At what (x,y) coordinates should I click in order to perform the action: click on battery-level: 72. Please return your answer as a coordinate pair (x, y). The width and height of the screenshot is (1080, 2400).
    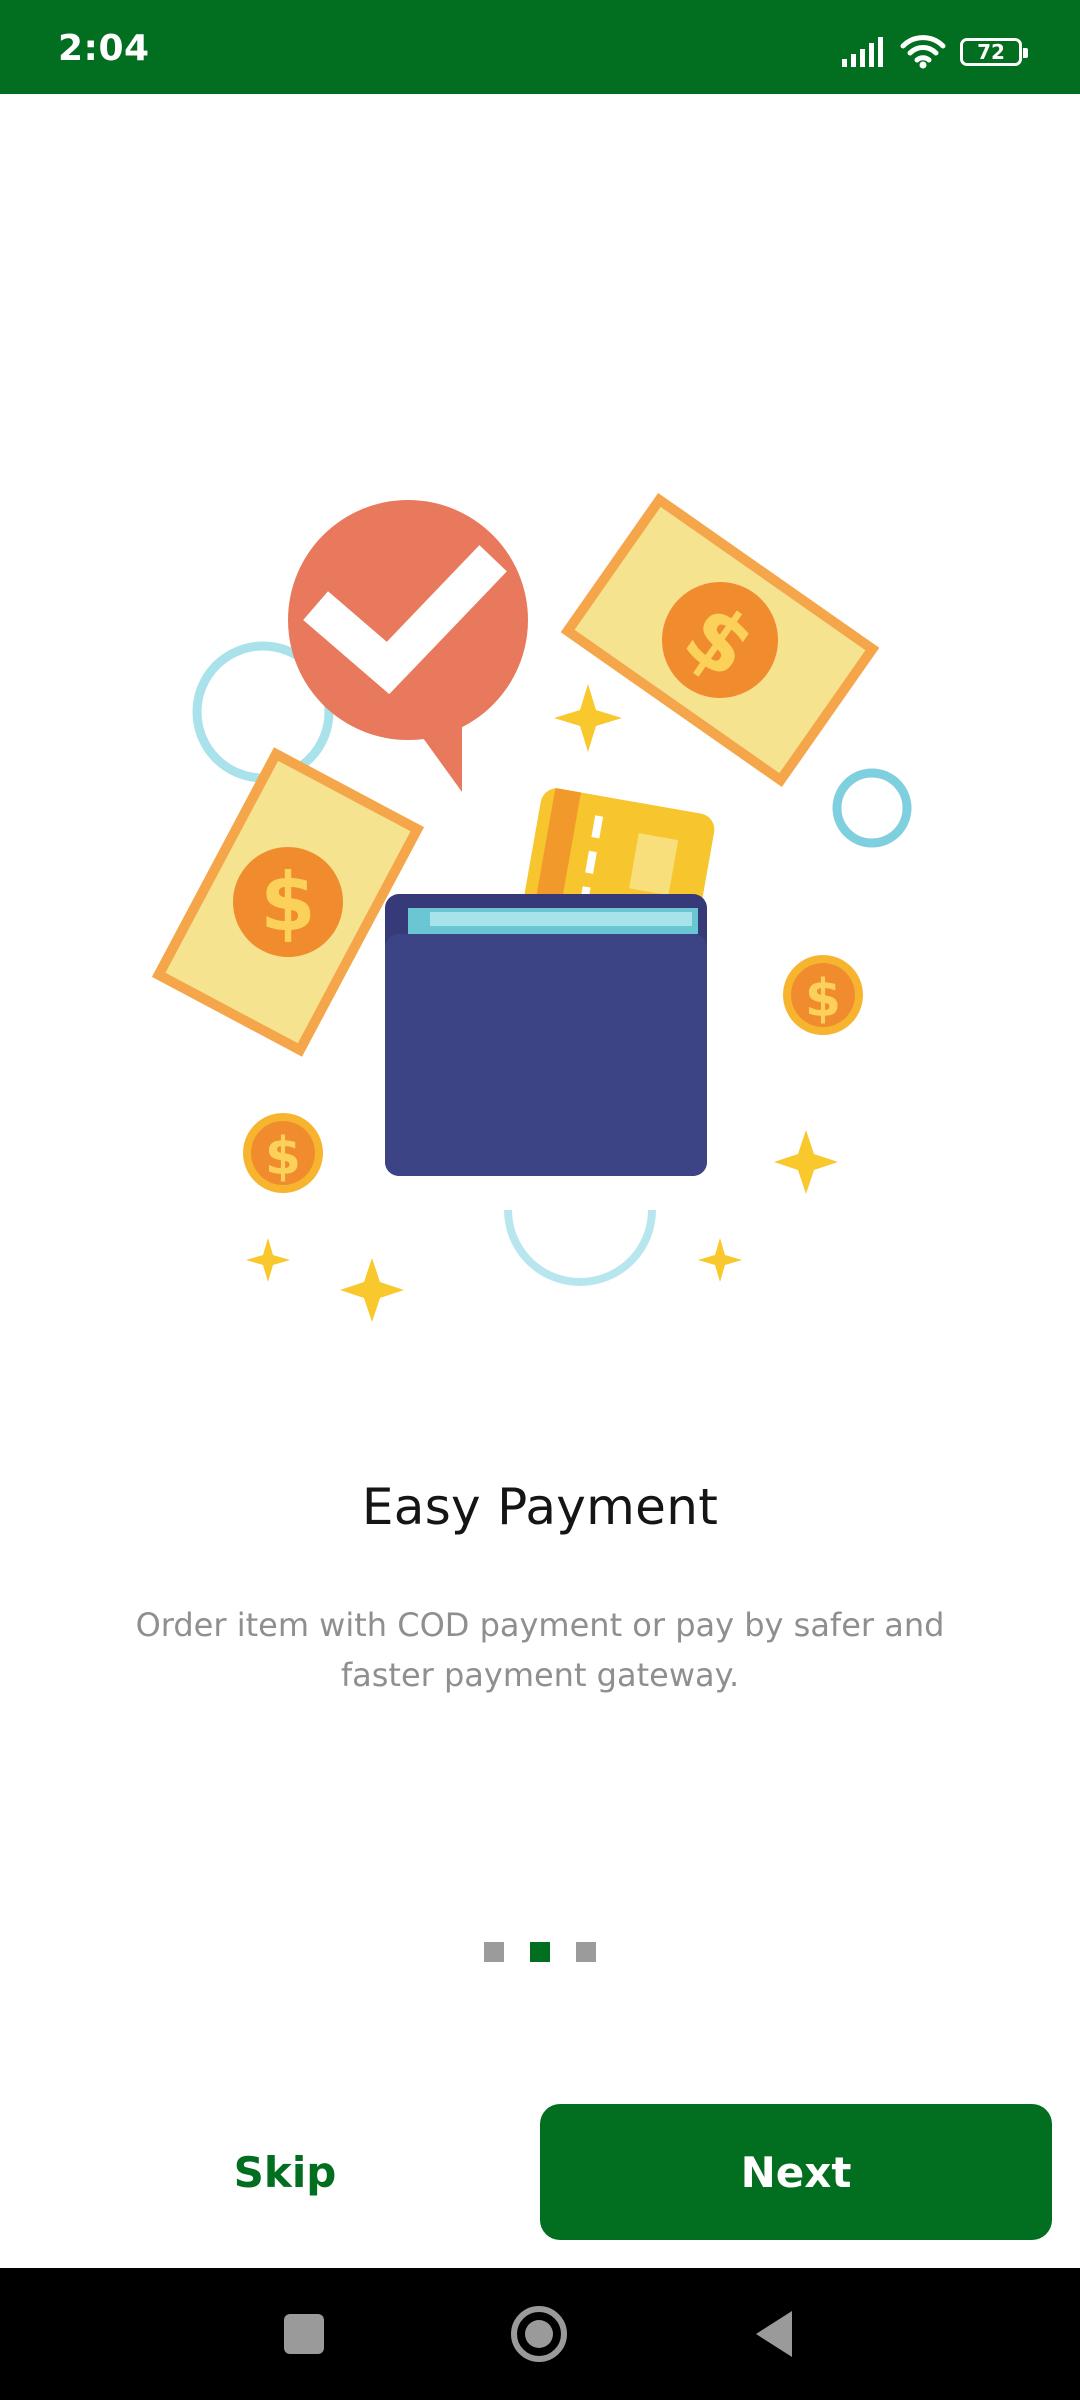
    Looking at the image, I should click on (991, 52).